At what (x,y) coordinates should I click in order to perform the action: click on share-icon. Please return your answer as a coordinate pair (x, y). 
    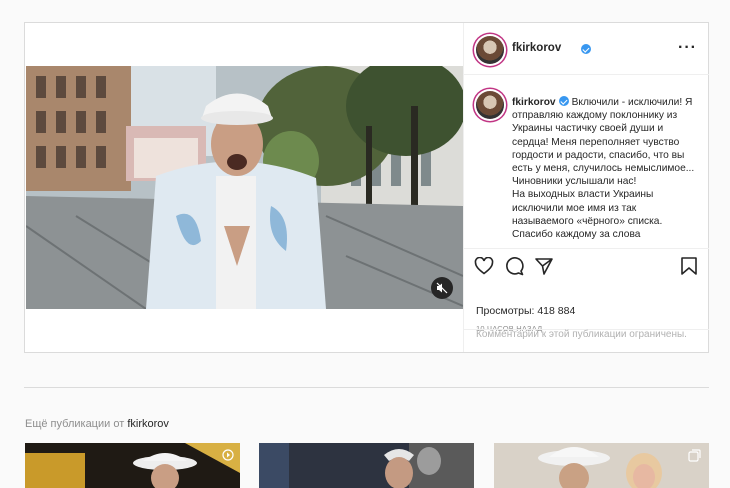
    Looking at the image, I should click on (544, 266).